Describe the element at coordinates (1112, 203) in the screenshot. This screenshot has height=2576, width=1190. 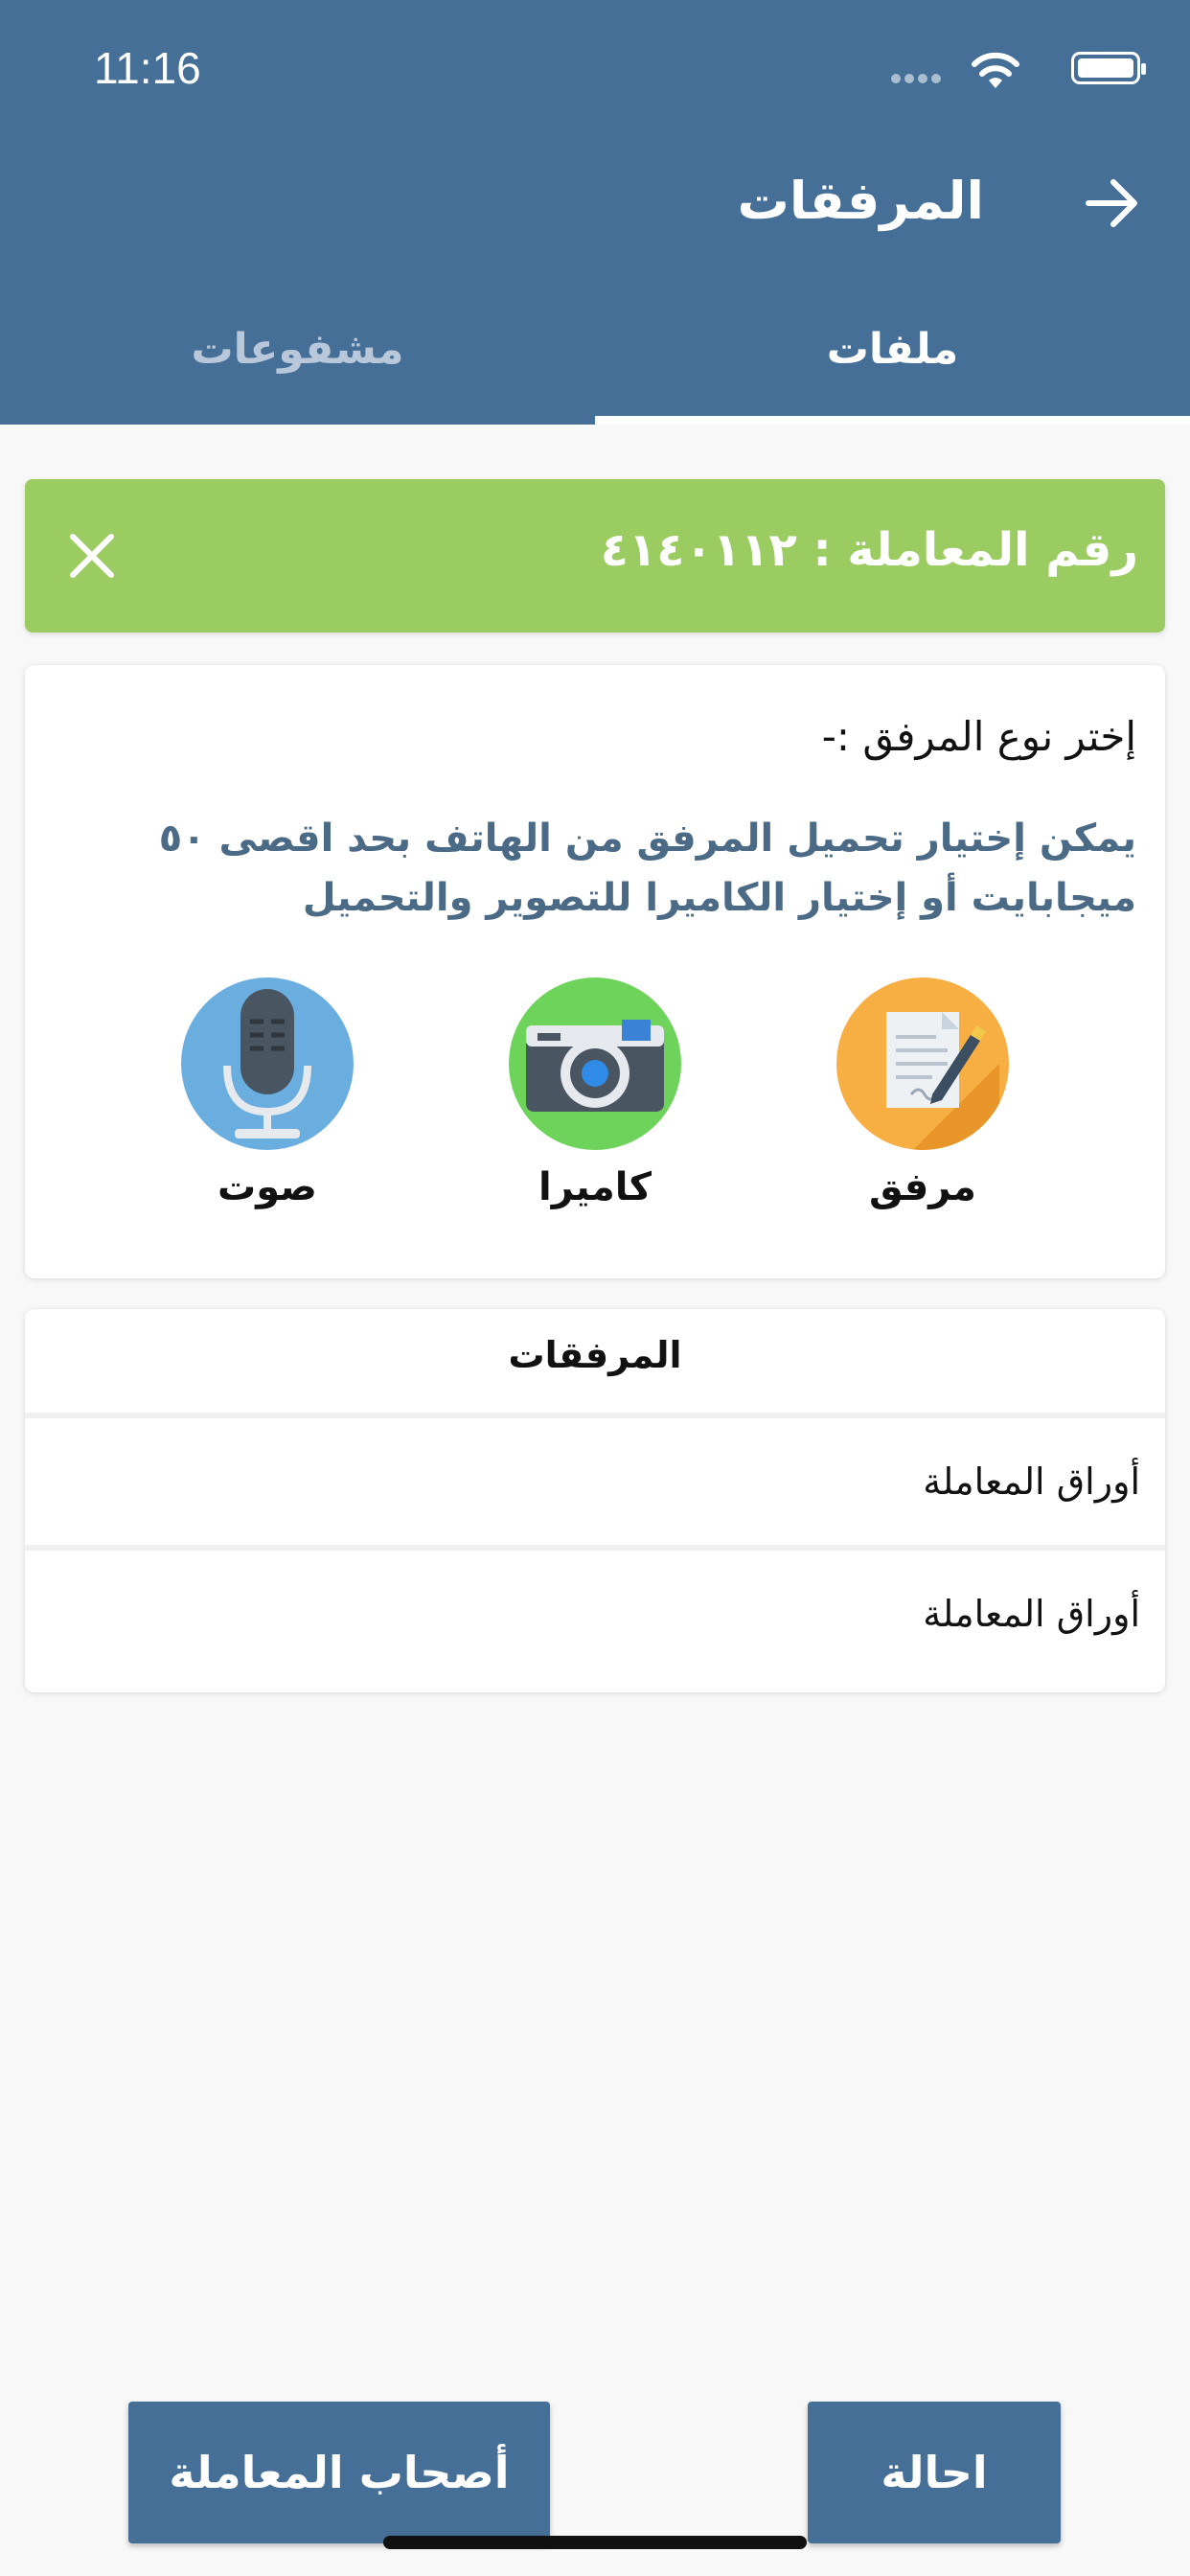
I see `back-arrow-icon` at that location.